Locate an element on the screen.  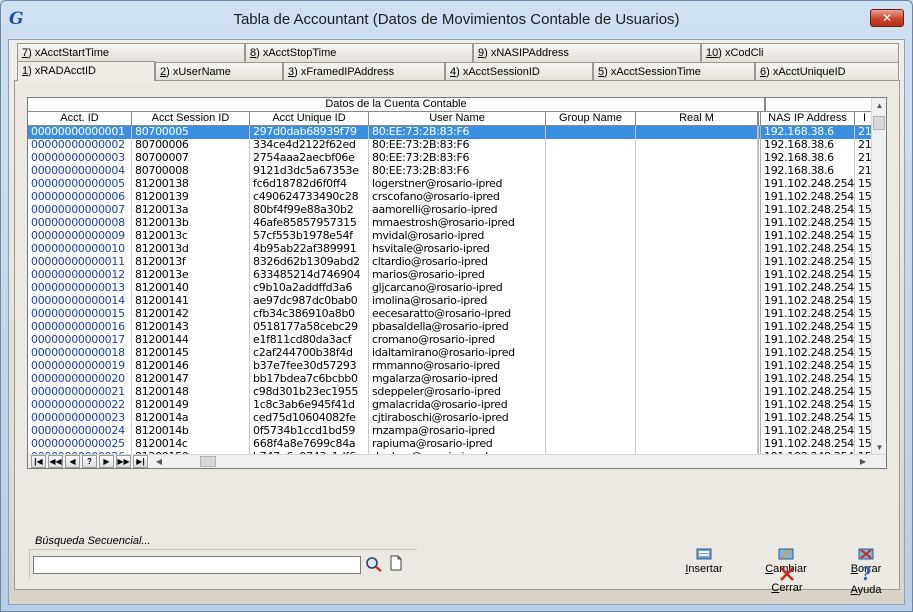
group-header: Datos de la Cuenta Contable is located at coordinates (396, 105).